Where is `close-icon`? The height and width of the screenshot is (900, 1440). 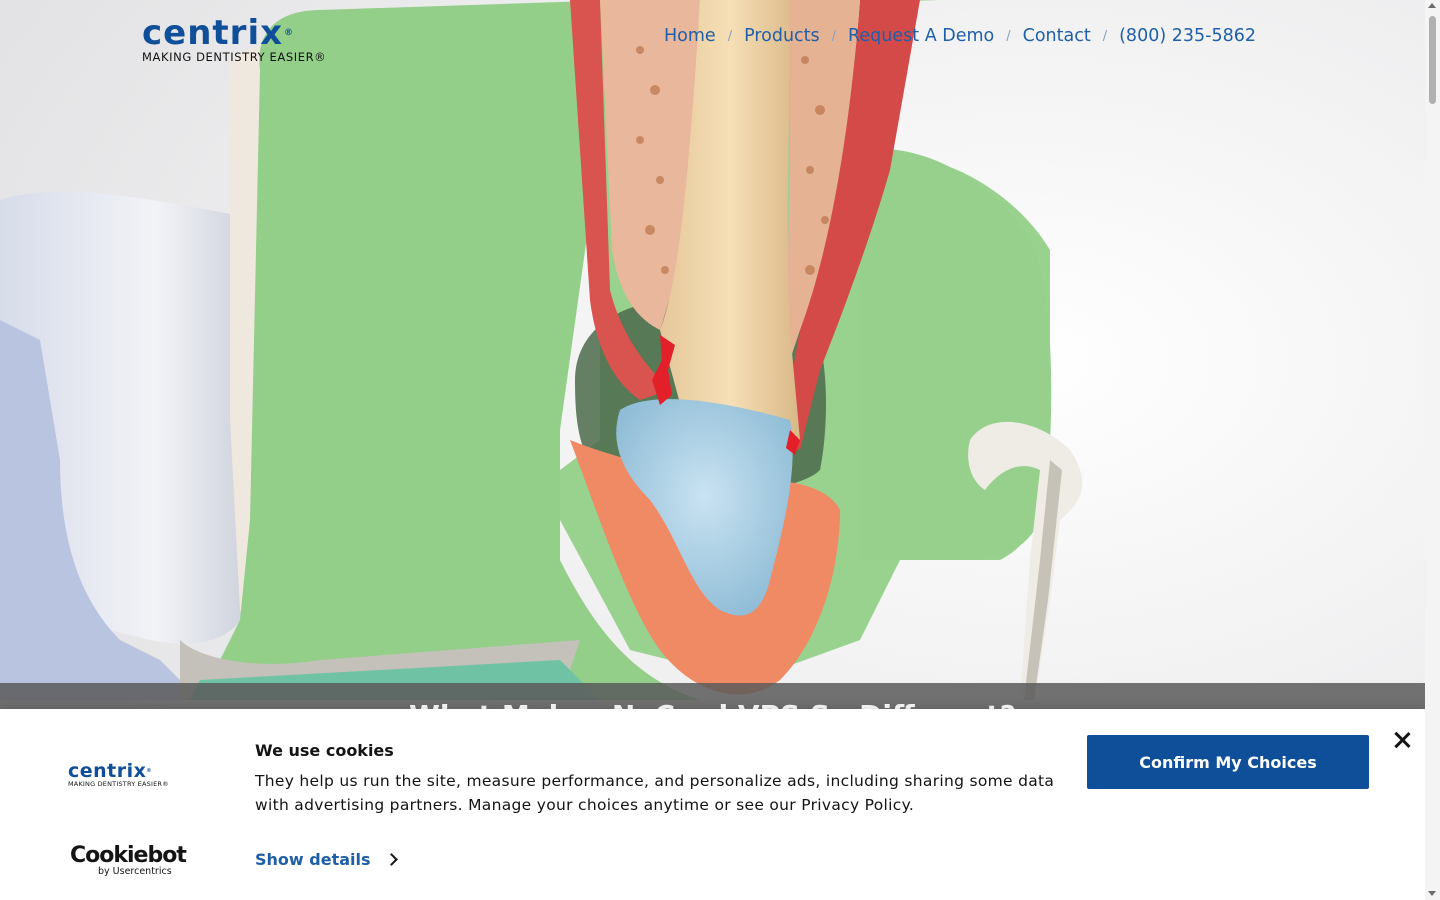 close-icon is located at coordinates (1402, 740).